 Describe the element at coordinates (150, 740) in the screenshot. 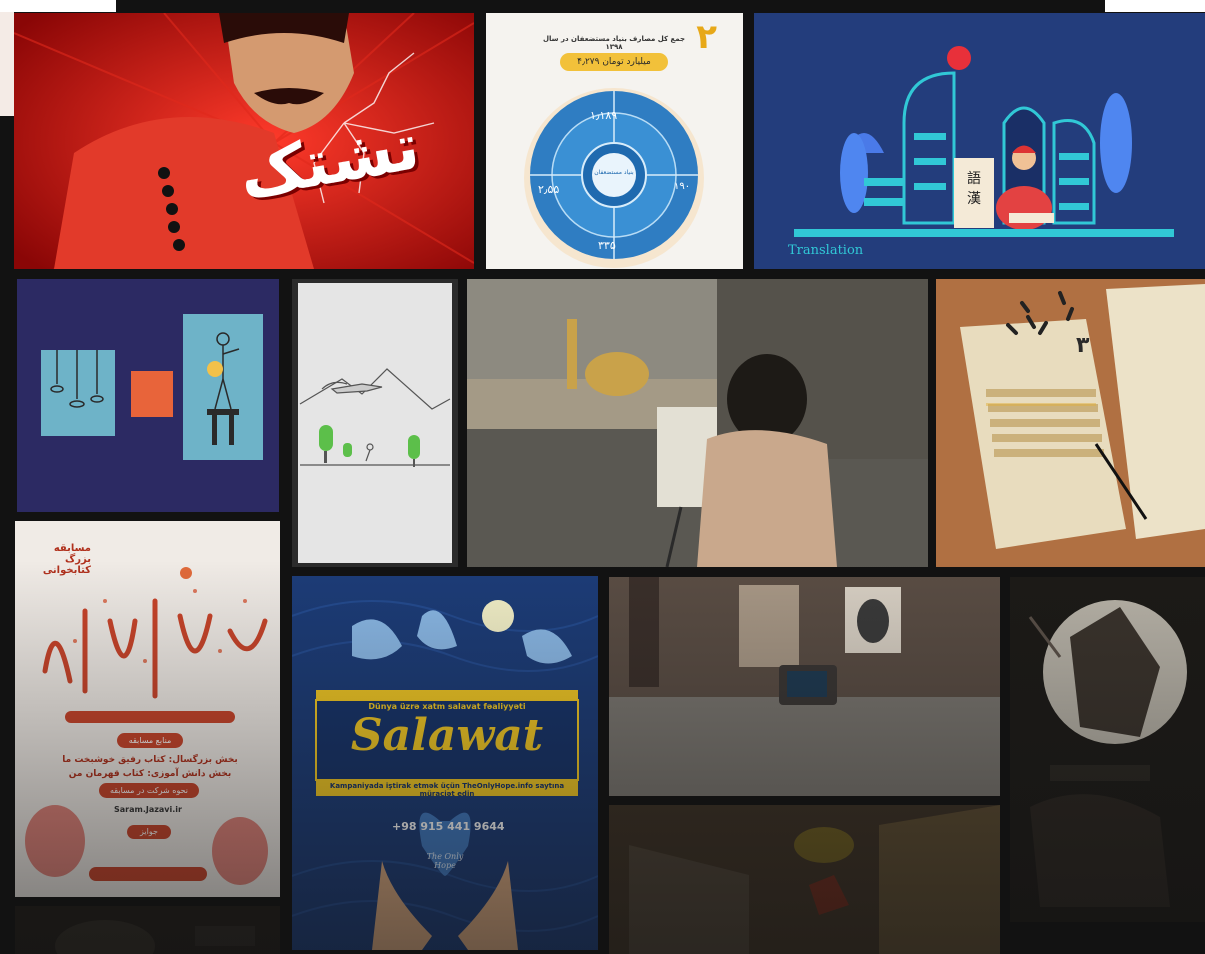

I see `poster-sources-button: منابع مسابقه` at that location.